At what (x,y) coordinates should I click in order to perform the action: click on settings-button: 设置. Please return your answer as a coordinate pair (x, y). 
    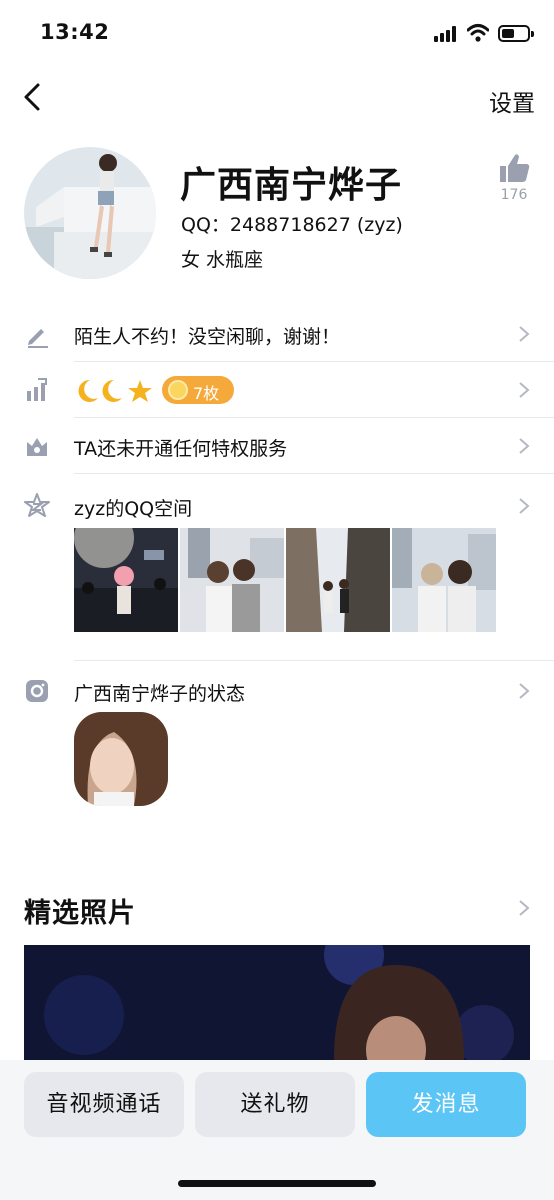
    Looking at the image, I should click on (512, 101).